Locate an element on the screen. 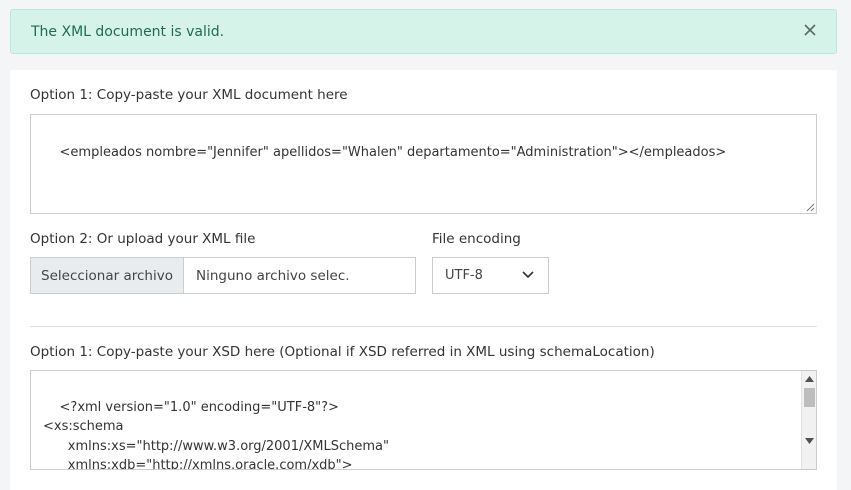  scroll-down-icon is located at coordinates (809, 441).